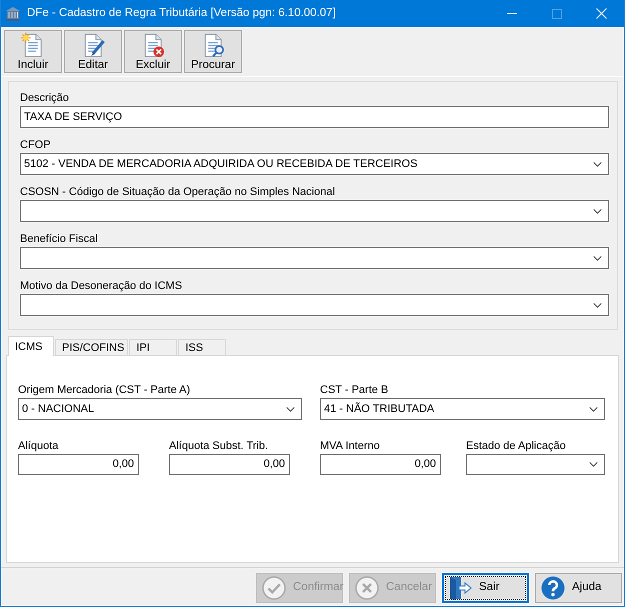  I want to click on dropdown-field: 5102 - VENDA DE MERCADORIA ADQUIRIDA OU RECEBIDA DE TERCEIROS, so click(314, 164).